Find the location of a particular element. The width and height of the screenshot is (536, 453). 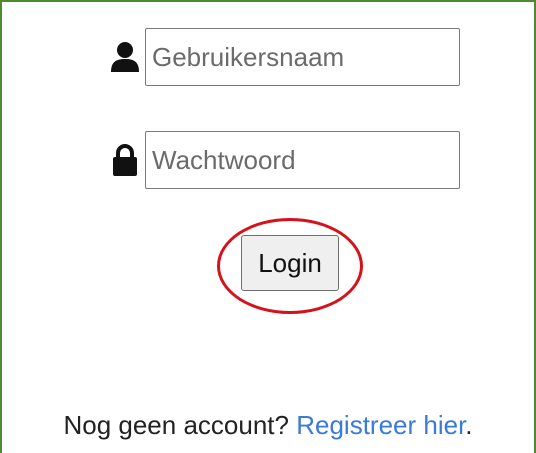

register-prompt-text: Nog geen account? is located at coordinates (176, 425).